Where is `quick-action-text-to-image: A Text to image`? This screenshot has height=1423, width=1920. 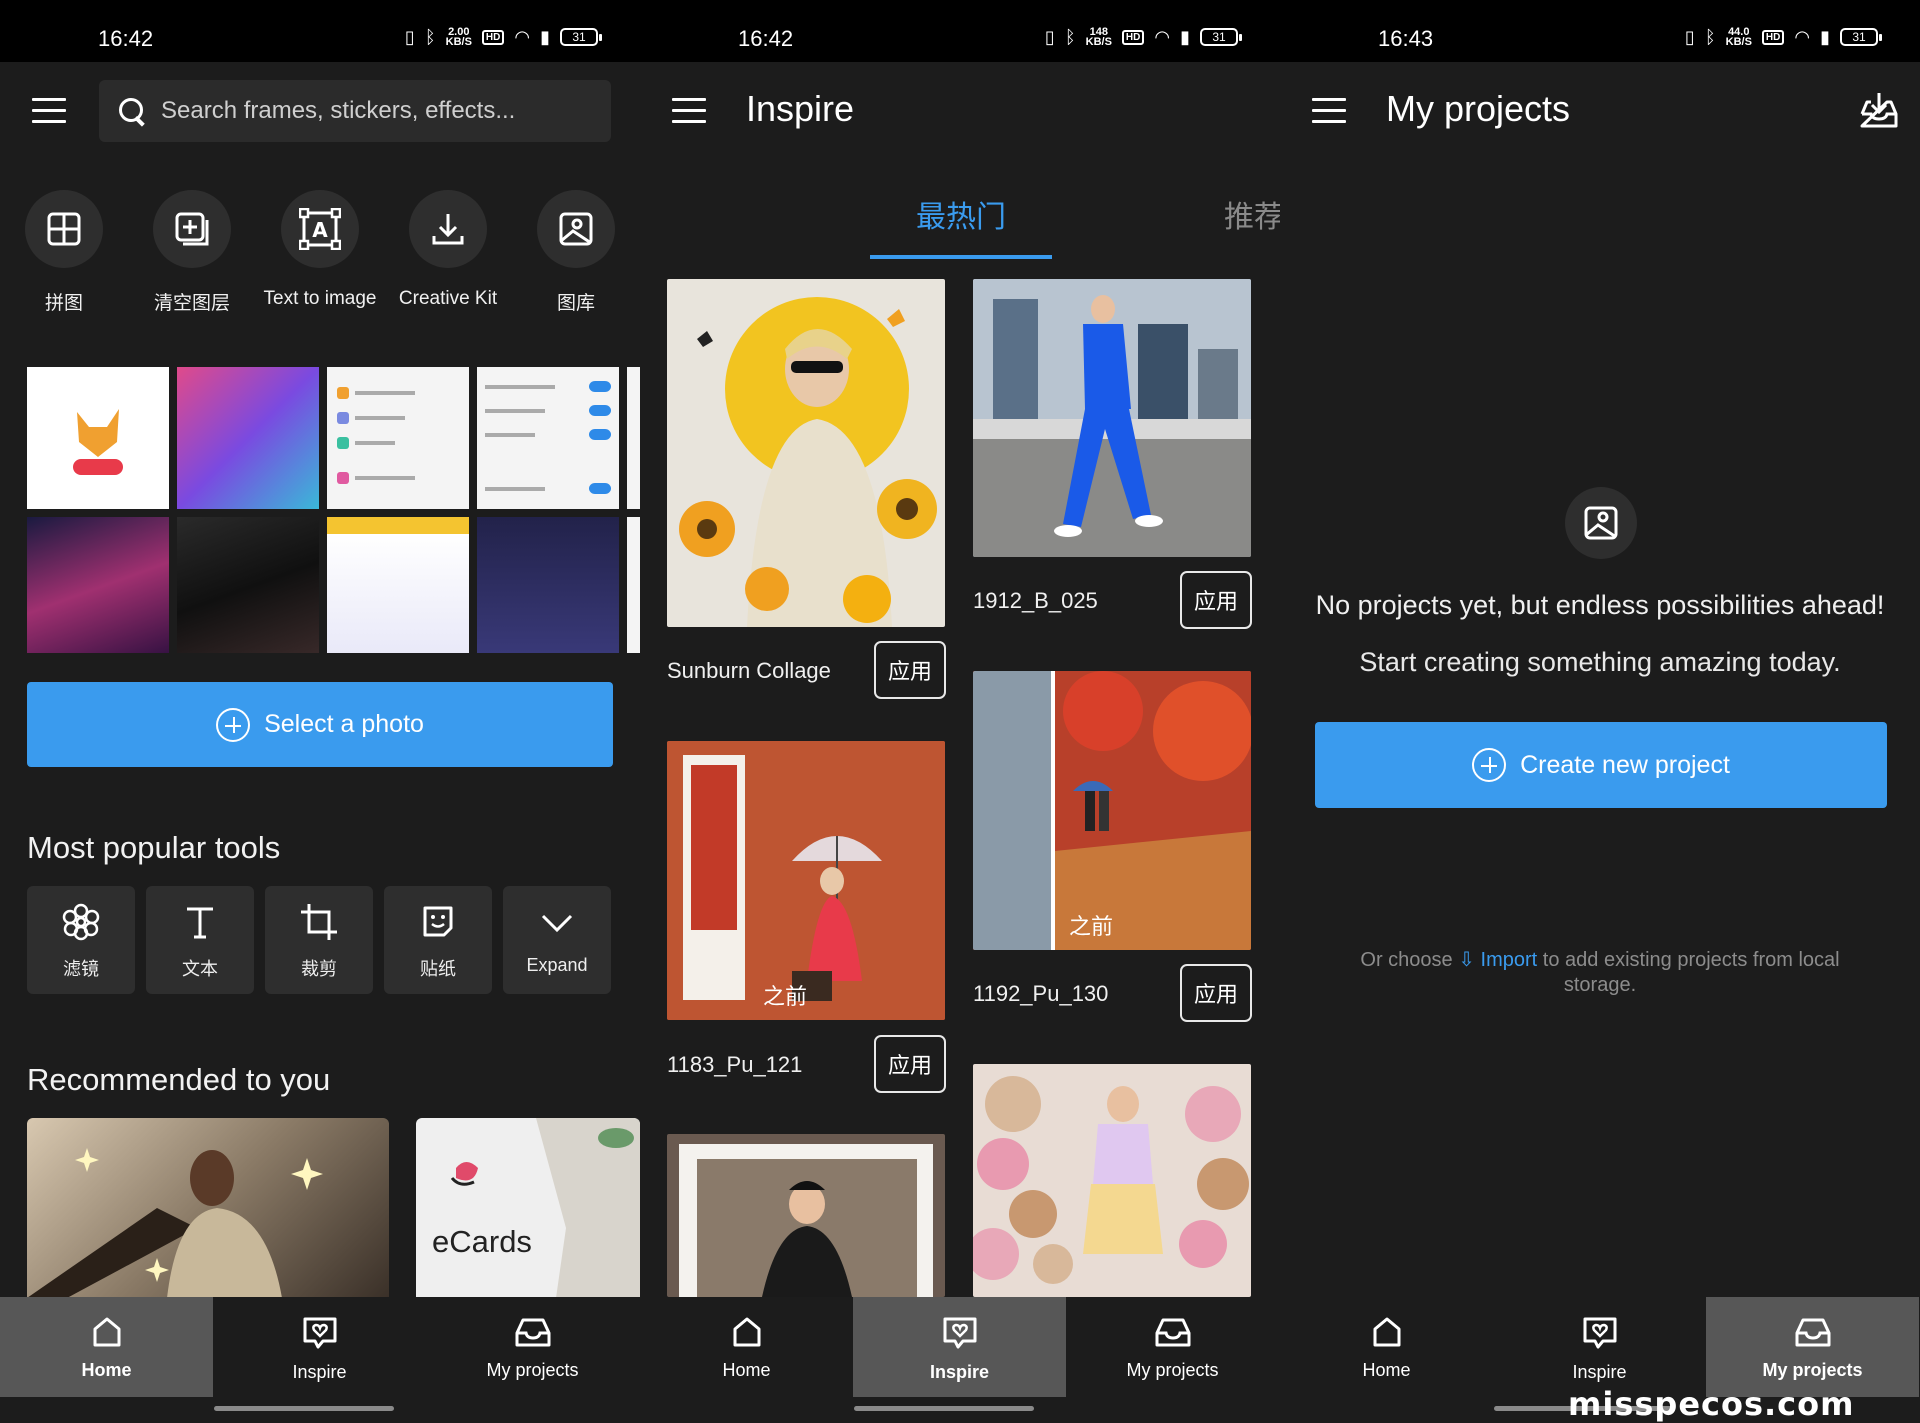 quick-action-text-to-image: A Text to image is located at coordinates (320, 250).